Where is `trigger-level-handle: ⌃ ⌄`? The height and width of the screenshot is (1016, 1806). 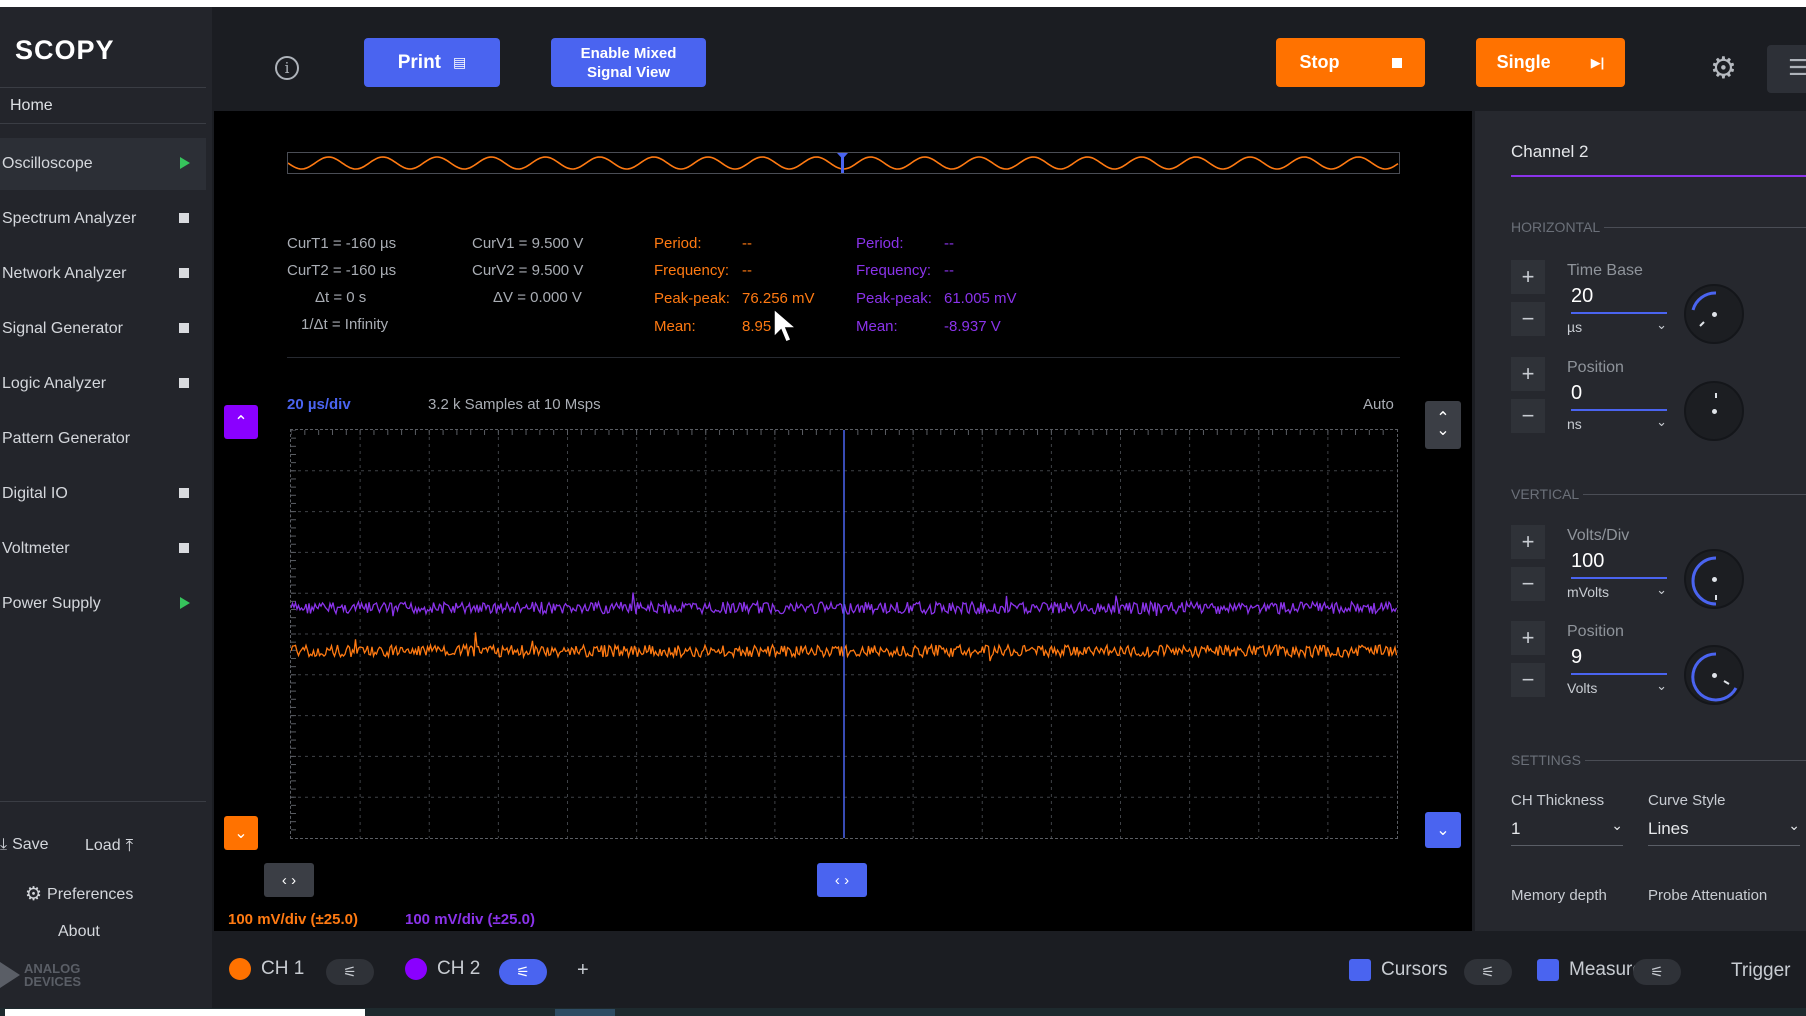
trigger-level-handle: ⌃ ⌄ is located at coordinates (1443, 425).